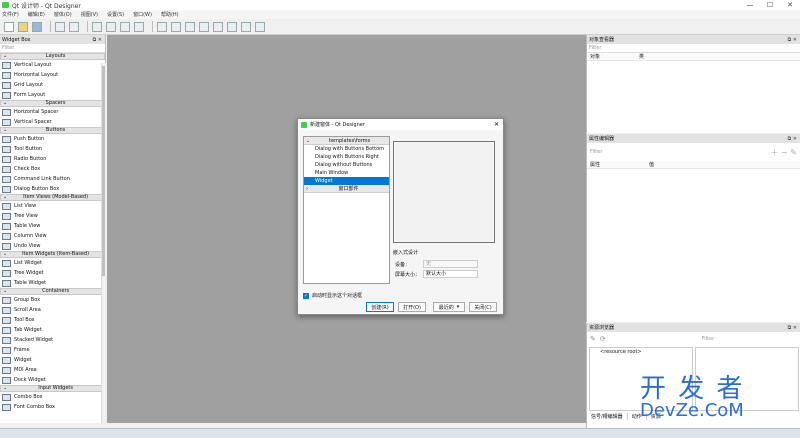 The width and height of the screenshot is (800, 438). Describe the element at coordinates (111, 26) in the screenshot. I see `edit-signals-icon` at that location.